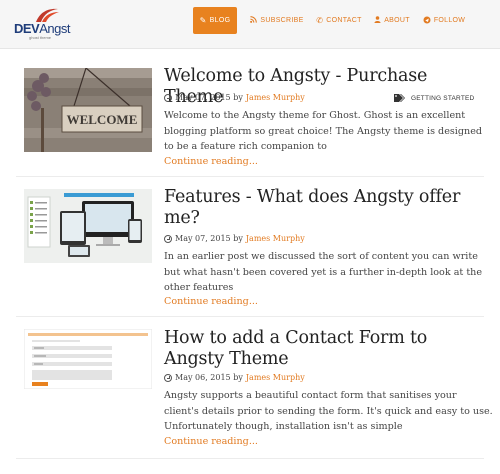 The width and height of the screenshot is (500, 474). What do you see at coordinates (427, 21) in the screenshot?
I see `share-icon` at bounding box center [427, 21].